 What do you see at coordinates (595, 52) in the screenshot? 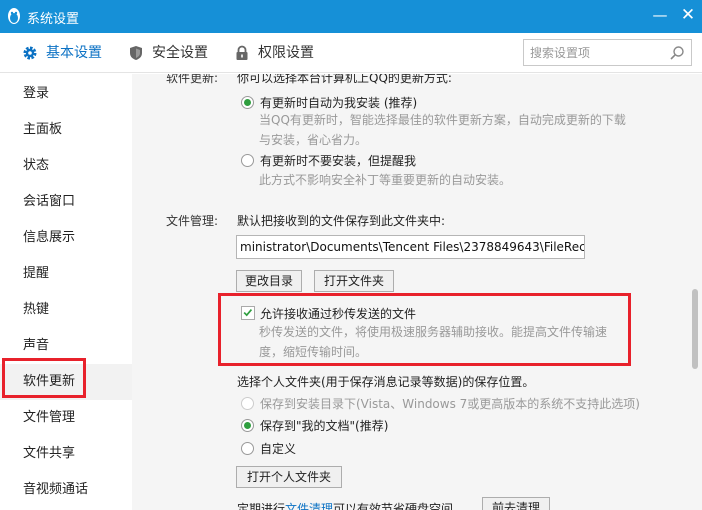
I see `search-input` at bounding box center [595, 52].